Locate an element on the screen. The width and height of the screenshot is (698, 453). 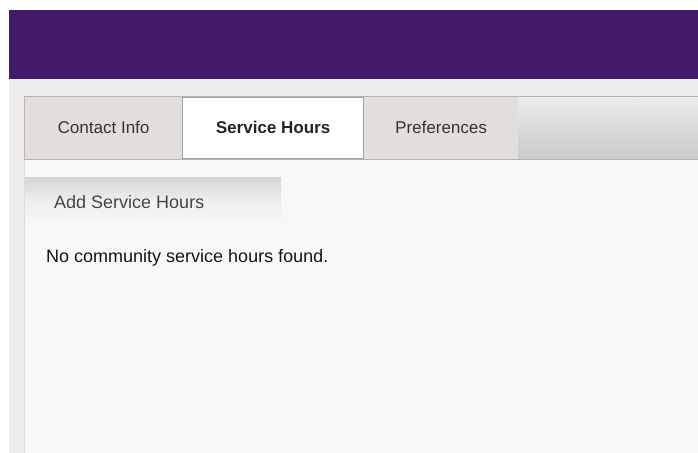
tab: Service Hours is located at coordinates (273, 128).